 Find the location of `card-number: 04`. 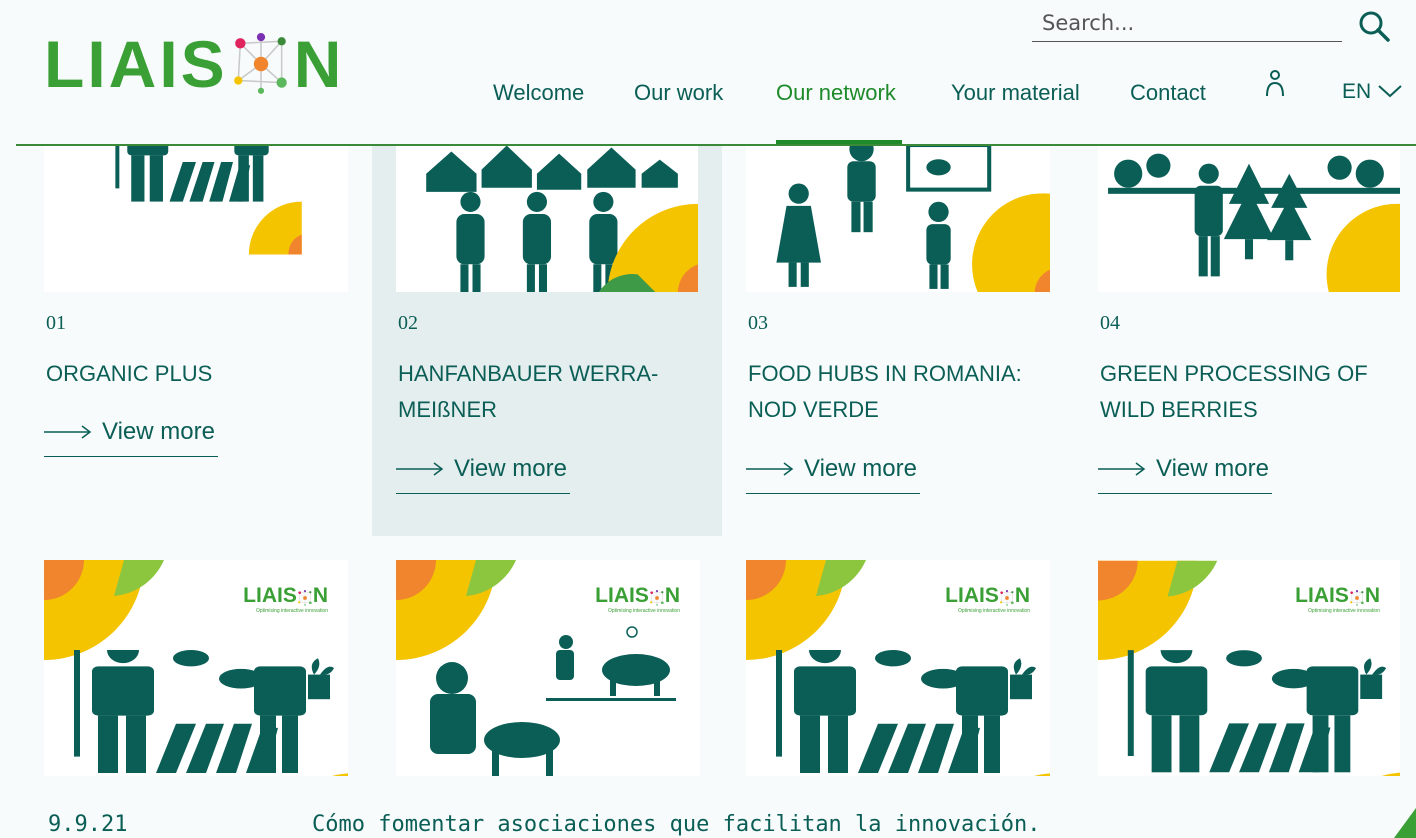

card-number: 04 is located at coordinates (1110, 323).